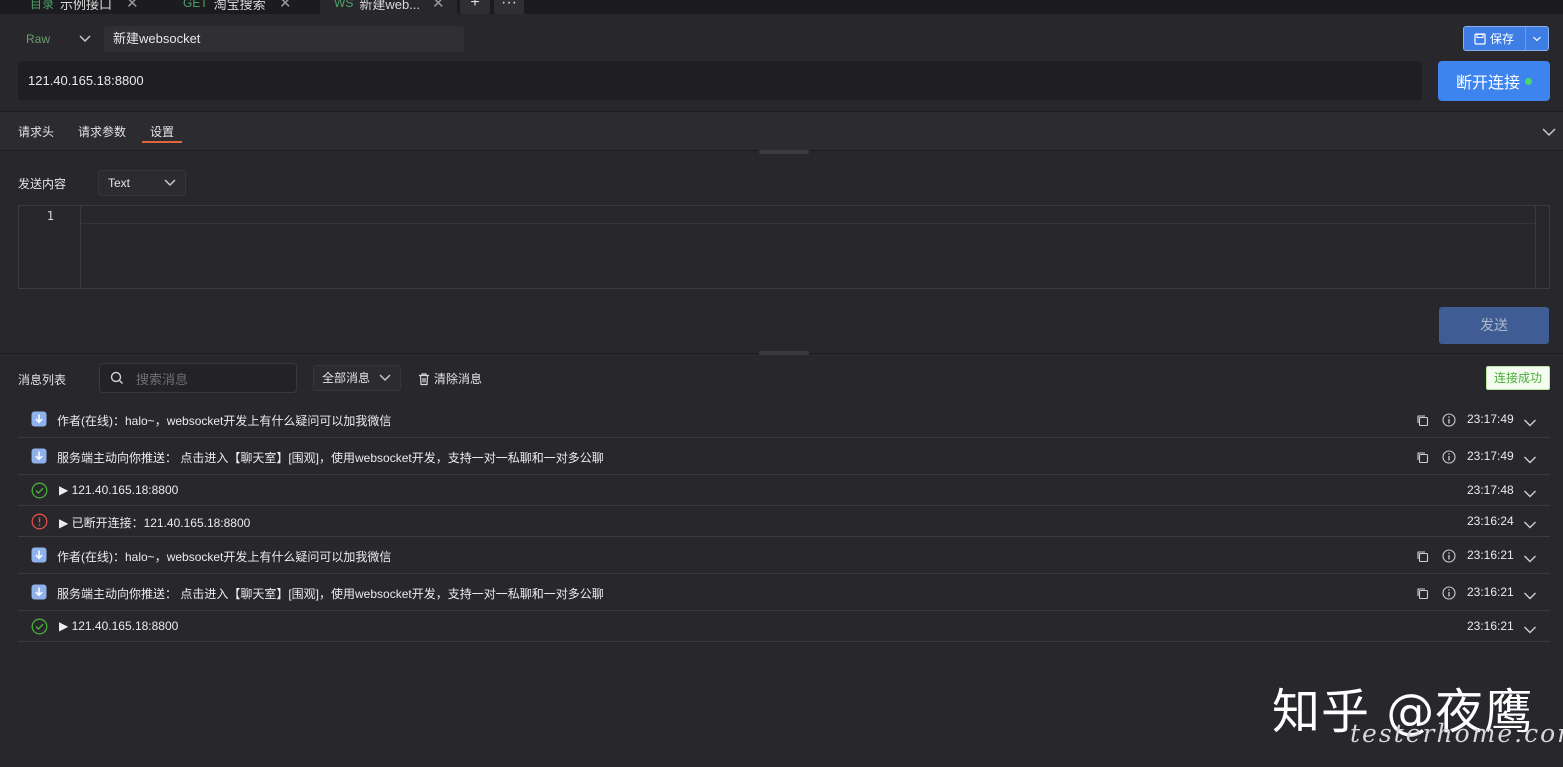 The height and width of the screenshot is (767, 1563). Describe the element at coordinates (119, 183) in the screenshot. I see `content-type-value: Text` at that location.